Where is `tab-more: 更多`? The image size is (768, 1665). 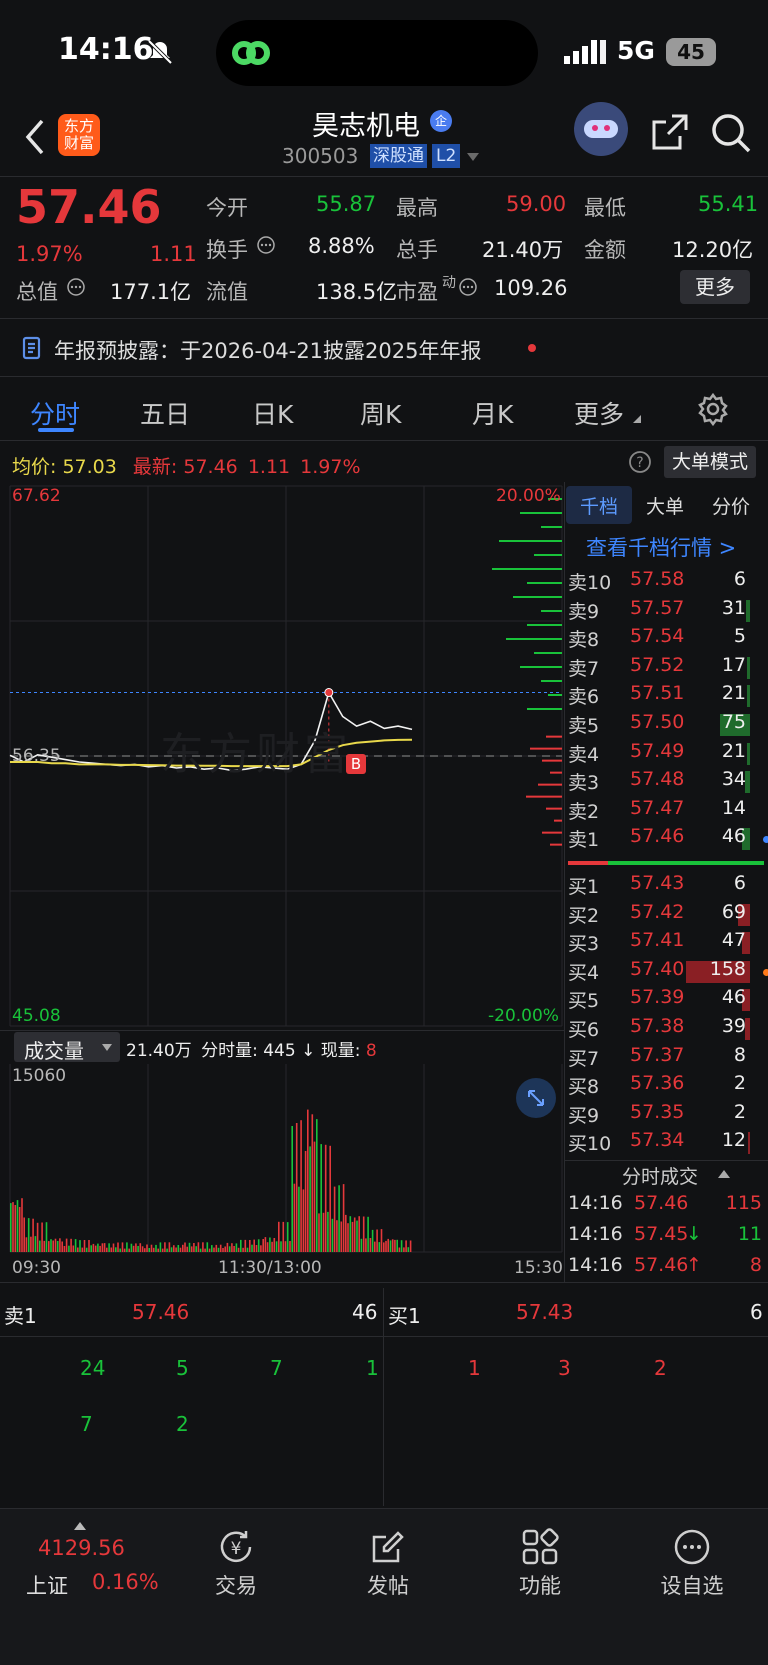 tab-more: 更多 is located at coordinates (599, 413).